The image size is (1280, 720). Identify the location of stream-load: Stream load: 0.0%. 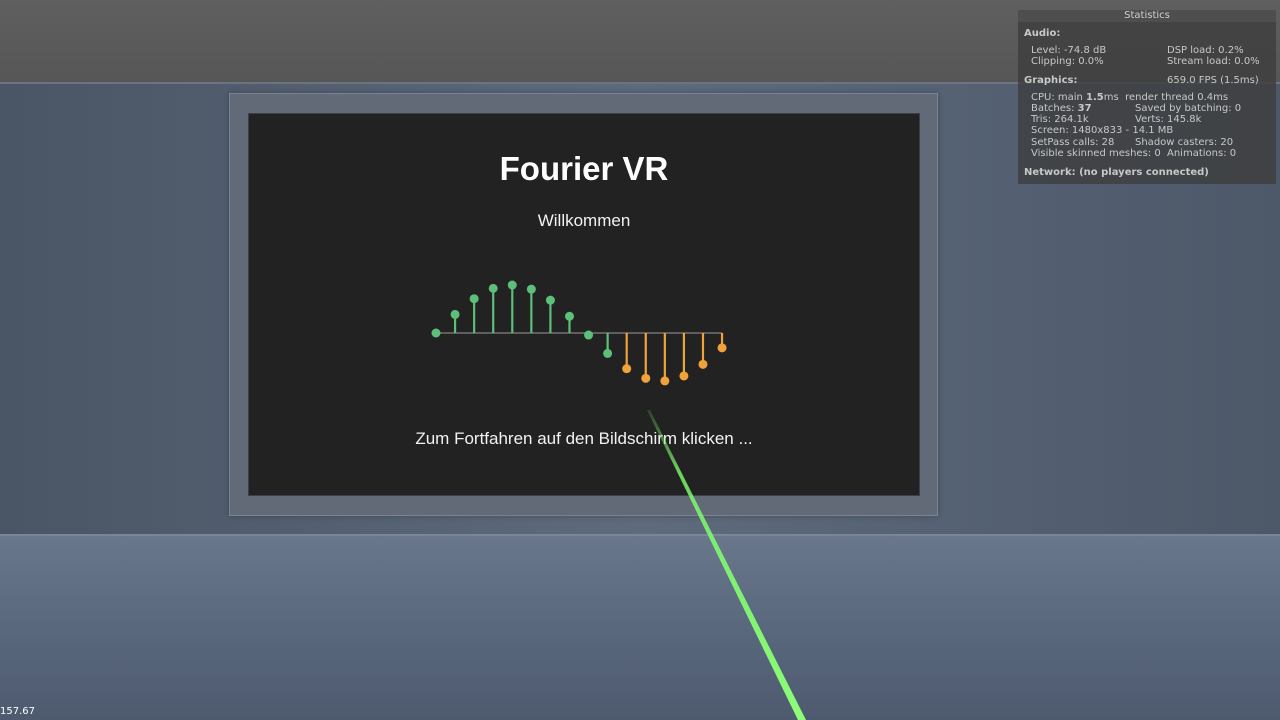
(1213, 61).